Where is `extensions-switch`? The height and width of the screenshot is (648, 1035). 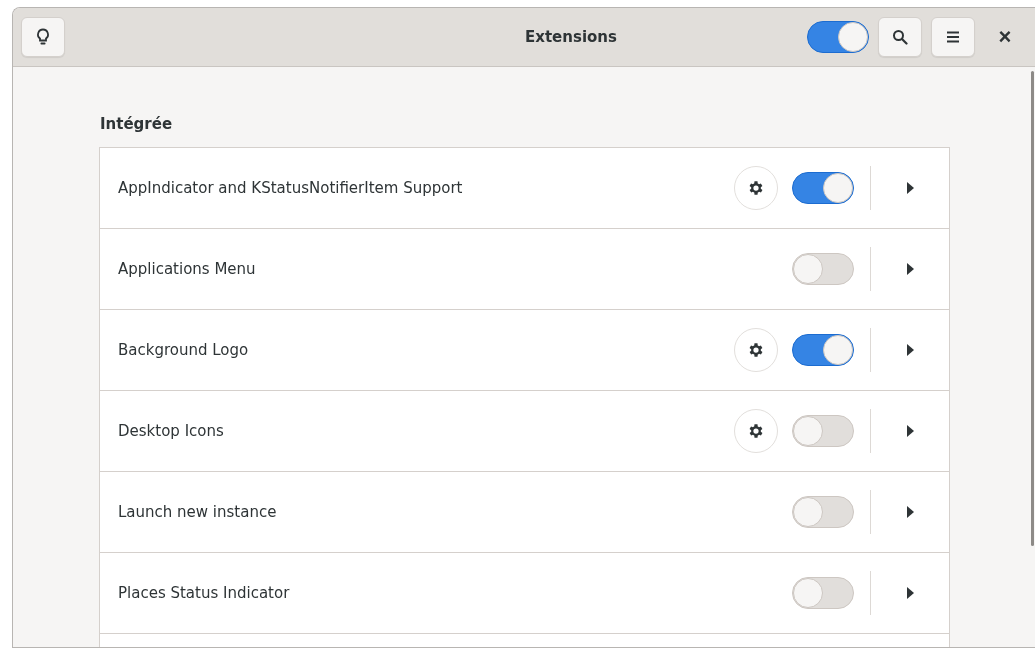
extensions-switch is located at coordinates (838, 37).